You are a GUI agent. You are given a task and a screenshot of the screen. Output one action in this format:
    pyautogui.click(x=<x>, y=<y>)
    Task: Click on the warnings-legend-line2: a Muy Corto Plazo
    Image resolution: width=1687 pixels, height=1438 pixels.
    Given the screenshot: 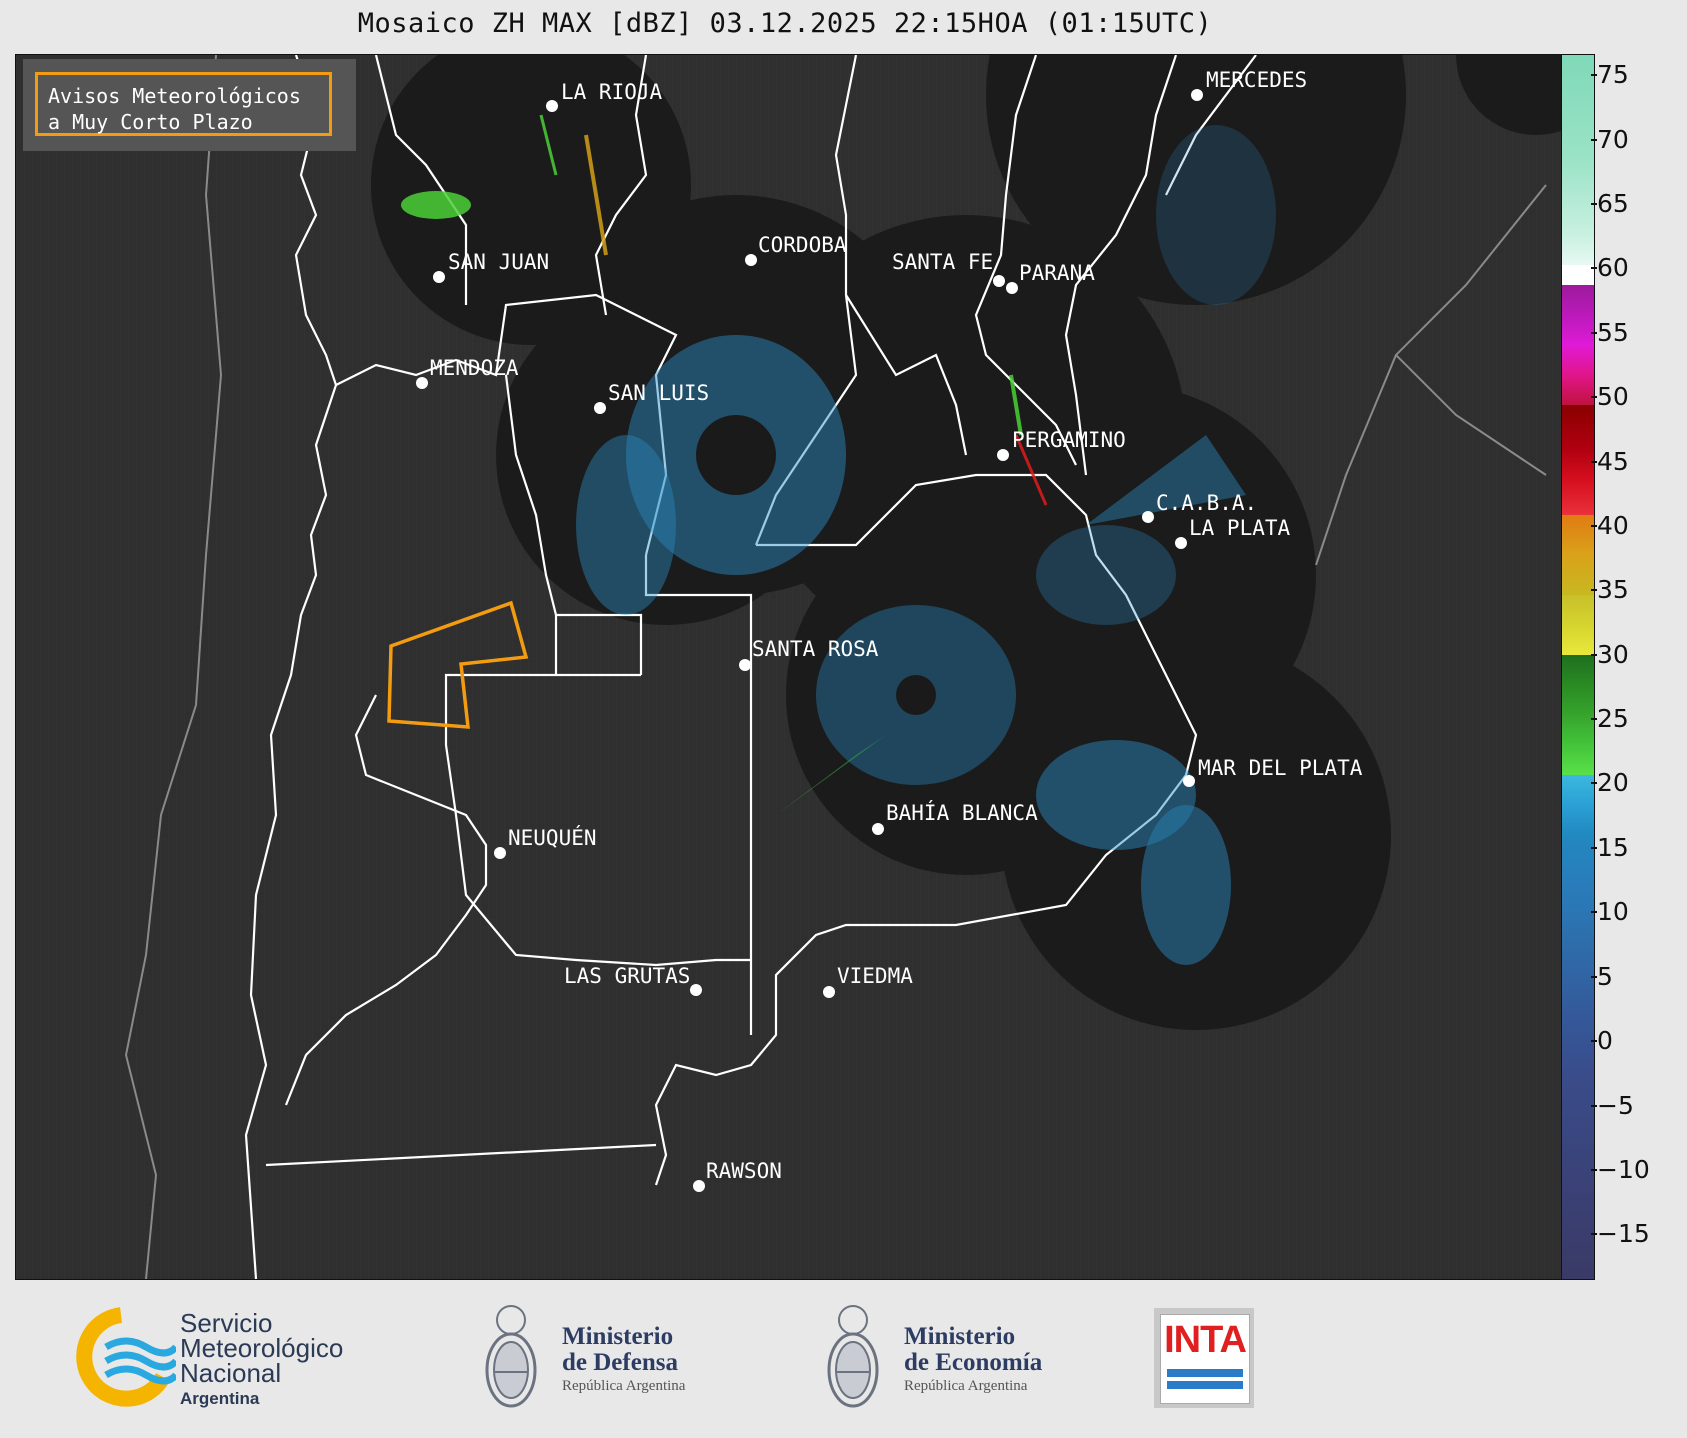 What is the action you would take?
    pyautogui.click(x=150, y=122)
    